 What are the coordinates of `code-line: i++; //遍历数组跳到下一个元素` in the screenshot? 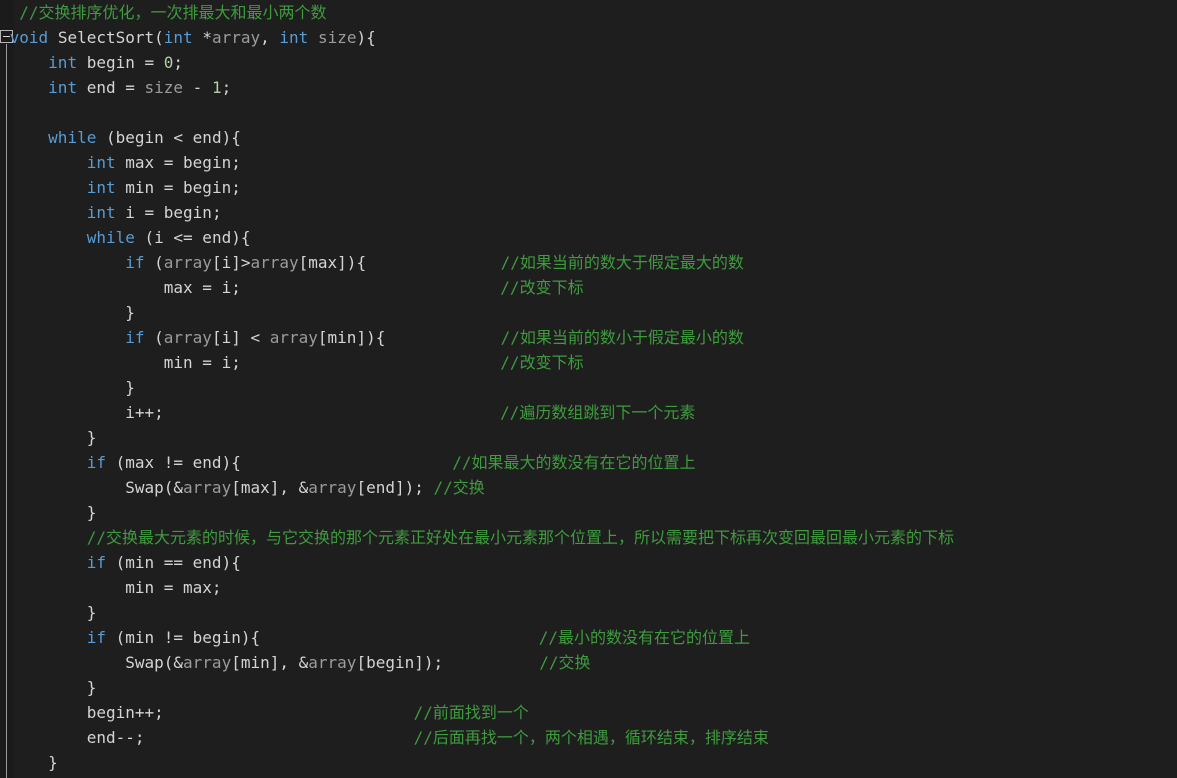 It's located at (588, 412).